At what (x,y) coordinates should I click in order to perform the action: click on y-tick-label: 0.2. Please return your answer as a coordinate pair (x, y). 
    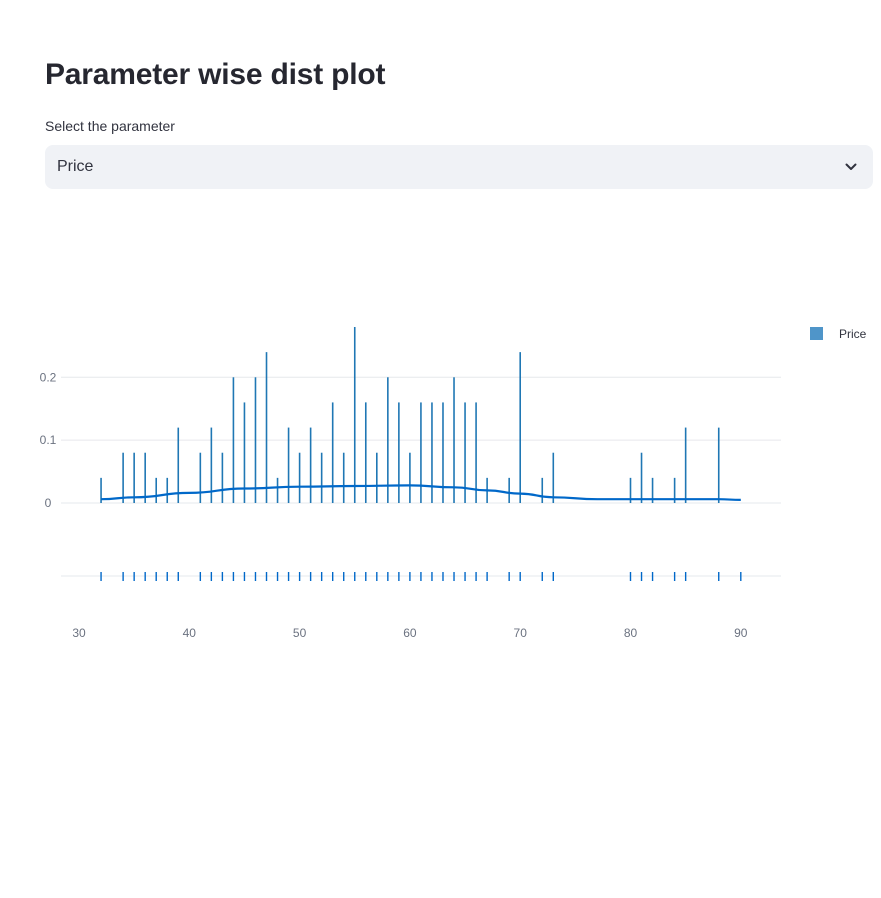
    Looking at the image, I should click on (48, 377).